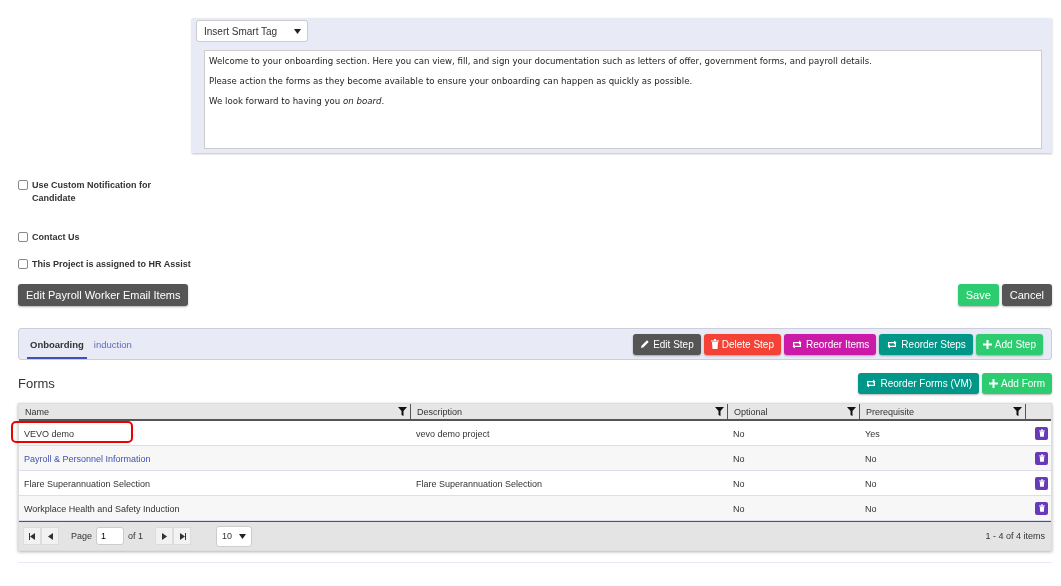 Image resolution: width=1061 pixels, height=586 pixels. I want to click on last-page-button, so click(182, 536).